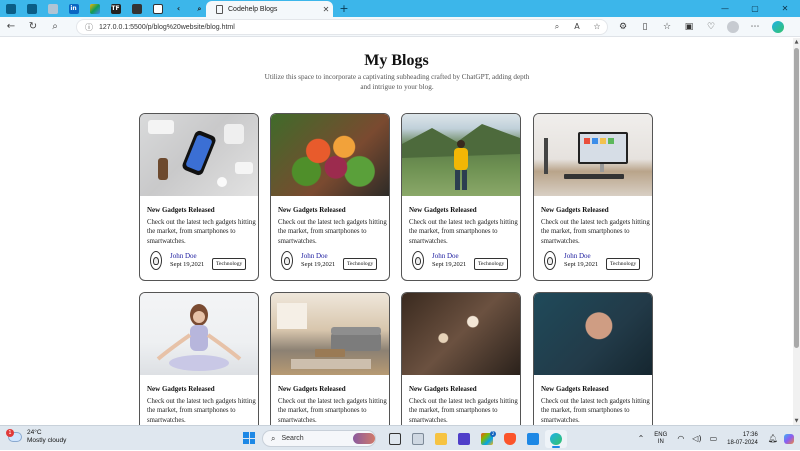 This screenshot has width=800, height=451. I want to click on tab-actions-icon, so click(10, 8).